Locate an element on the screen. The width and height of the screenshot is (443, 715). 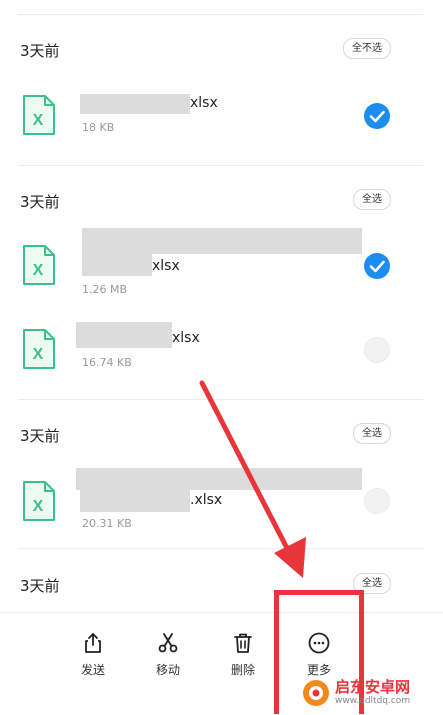
delete-button: 删除 is located at coordinates (243, 654).